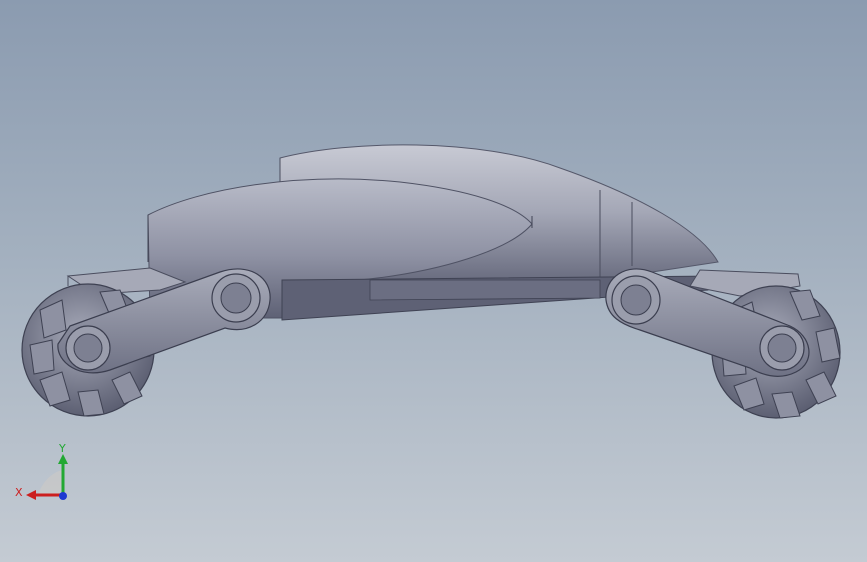 This screenshot has width=867, height=562. I want to click on x-axis-label: X, so click(19, 492).